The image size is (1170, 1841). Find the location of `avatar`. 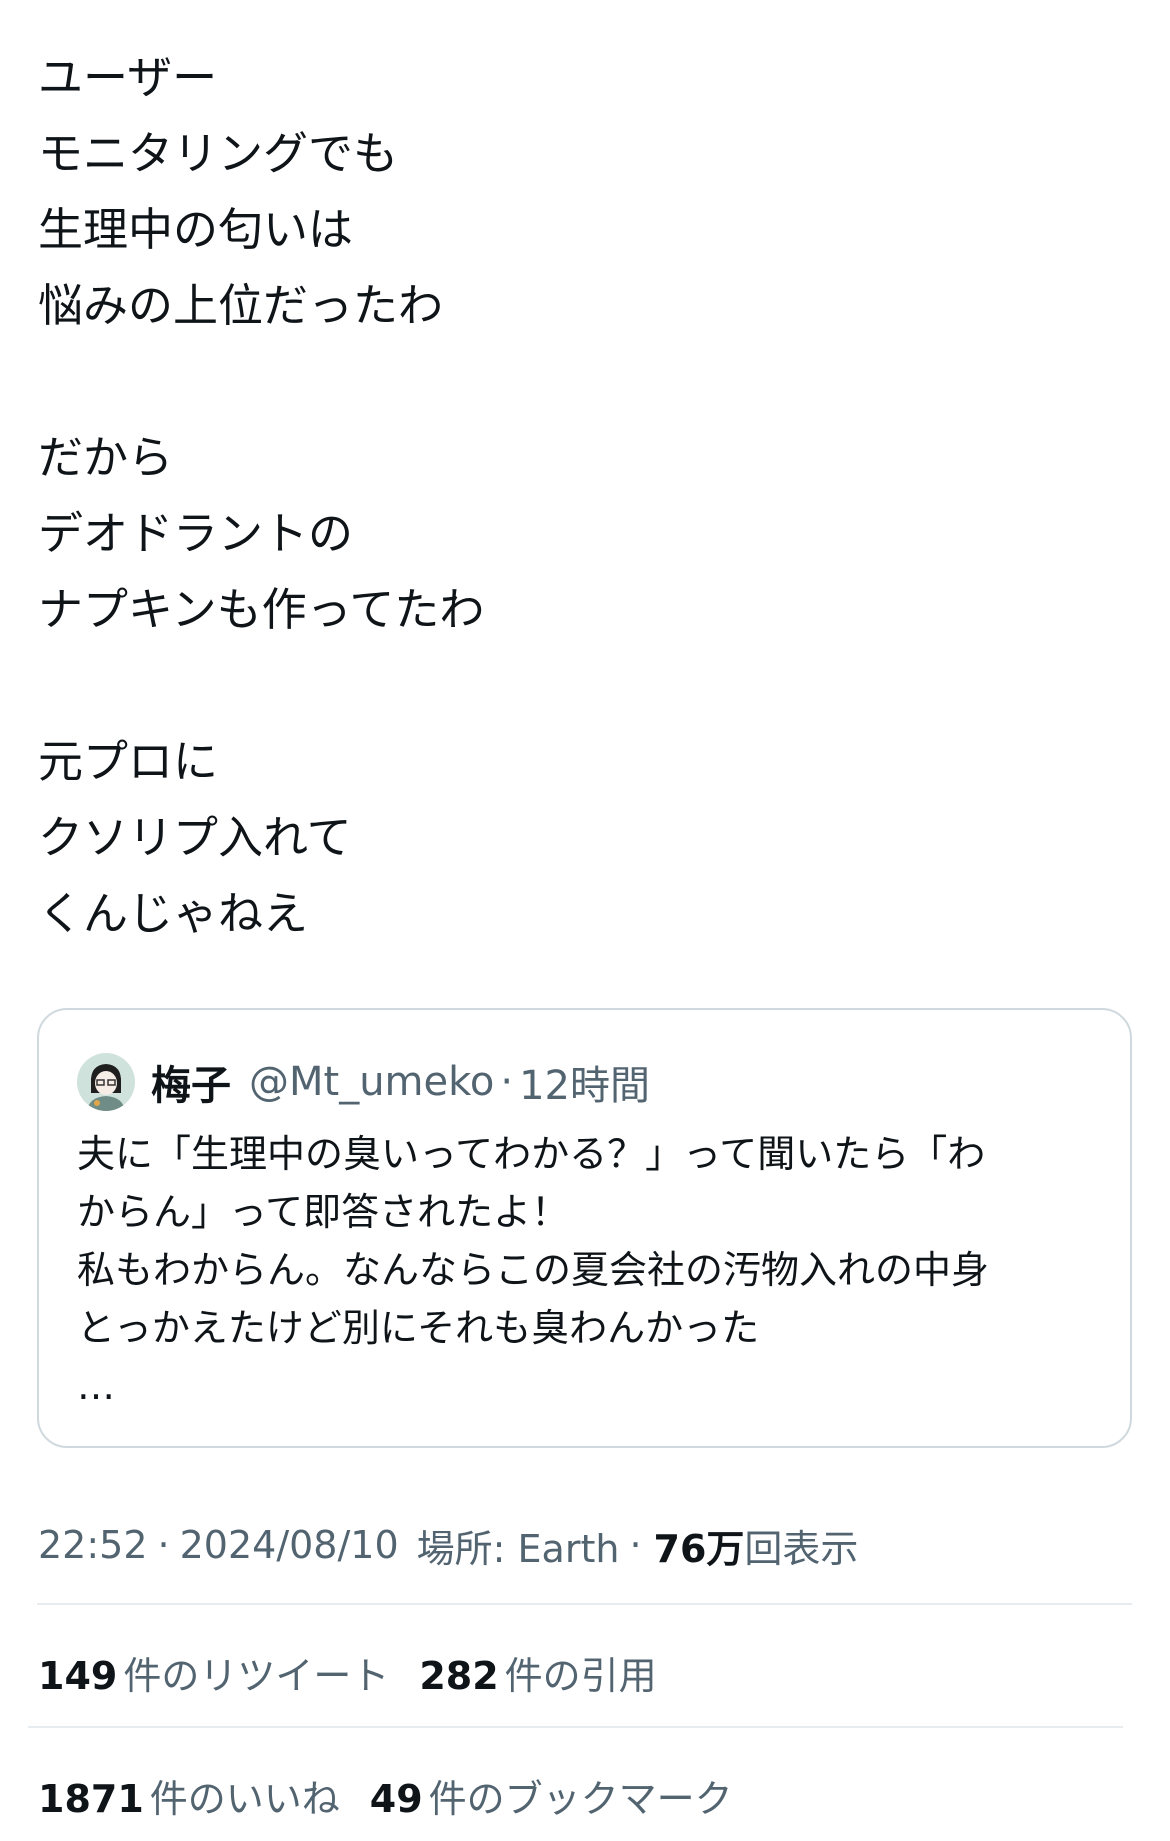

avatar is located at coordinates (106, 1082).